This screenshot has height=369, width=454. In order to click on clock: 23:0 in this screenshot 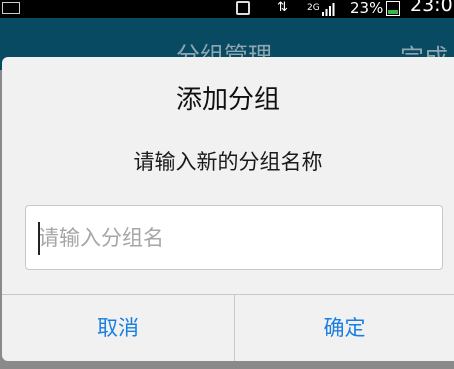, I will do `click(431, 8)`.